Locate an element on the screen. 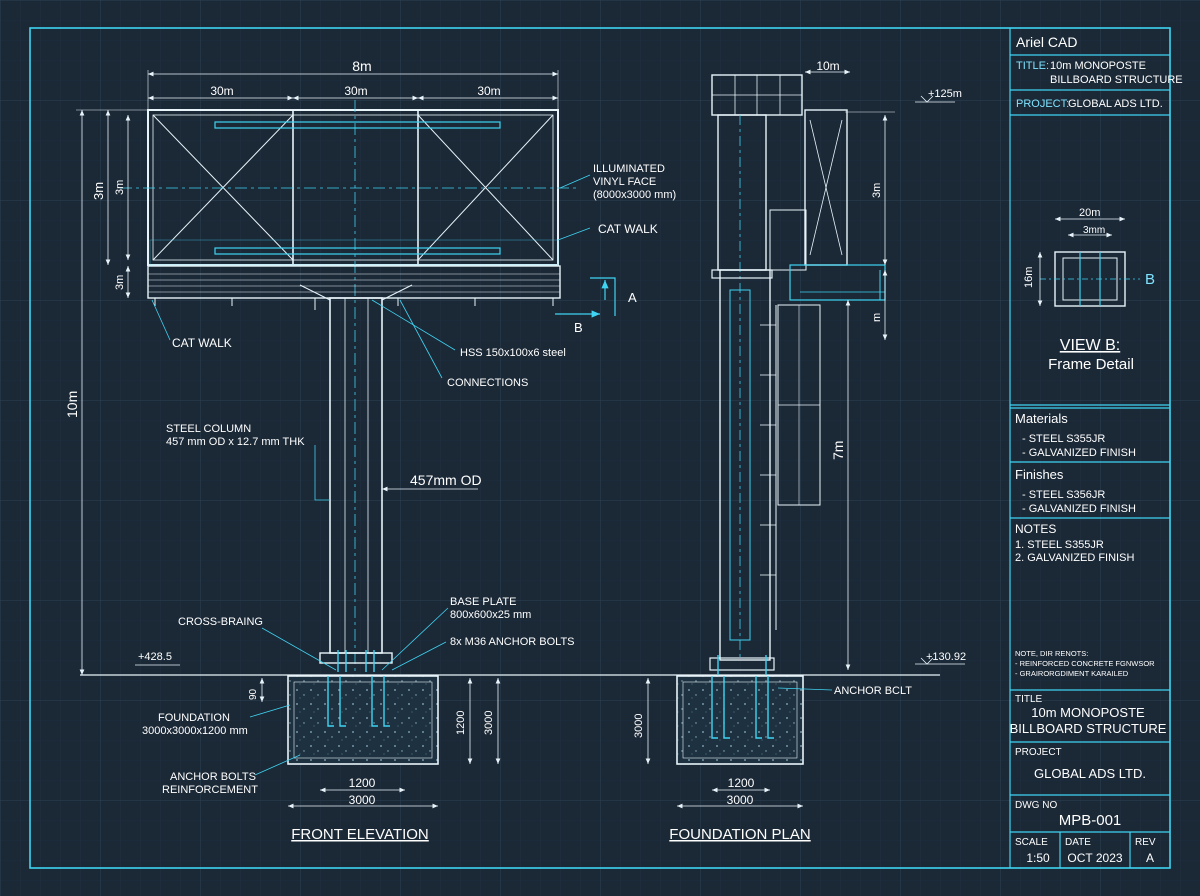  dim-height-inner: 3m is located at coordinates (120, 187).